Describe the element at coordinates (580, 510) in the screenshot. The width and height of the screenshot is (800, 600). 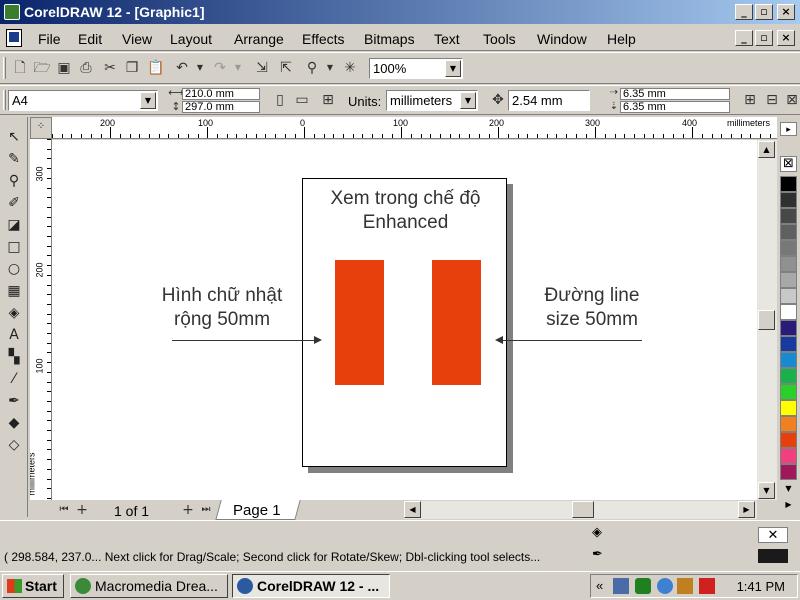
I see `horizontal-scrollbar: ◀ ▶` at that location.